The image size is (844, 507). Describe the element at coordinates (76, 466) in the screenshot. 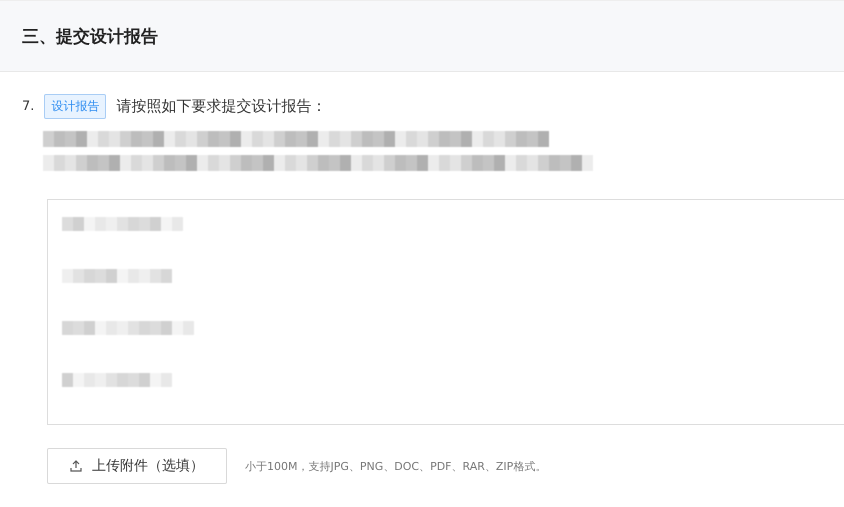

I see `upload-icon` at that location.